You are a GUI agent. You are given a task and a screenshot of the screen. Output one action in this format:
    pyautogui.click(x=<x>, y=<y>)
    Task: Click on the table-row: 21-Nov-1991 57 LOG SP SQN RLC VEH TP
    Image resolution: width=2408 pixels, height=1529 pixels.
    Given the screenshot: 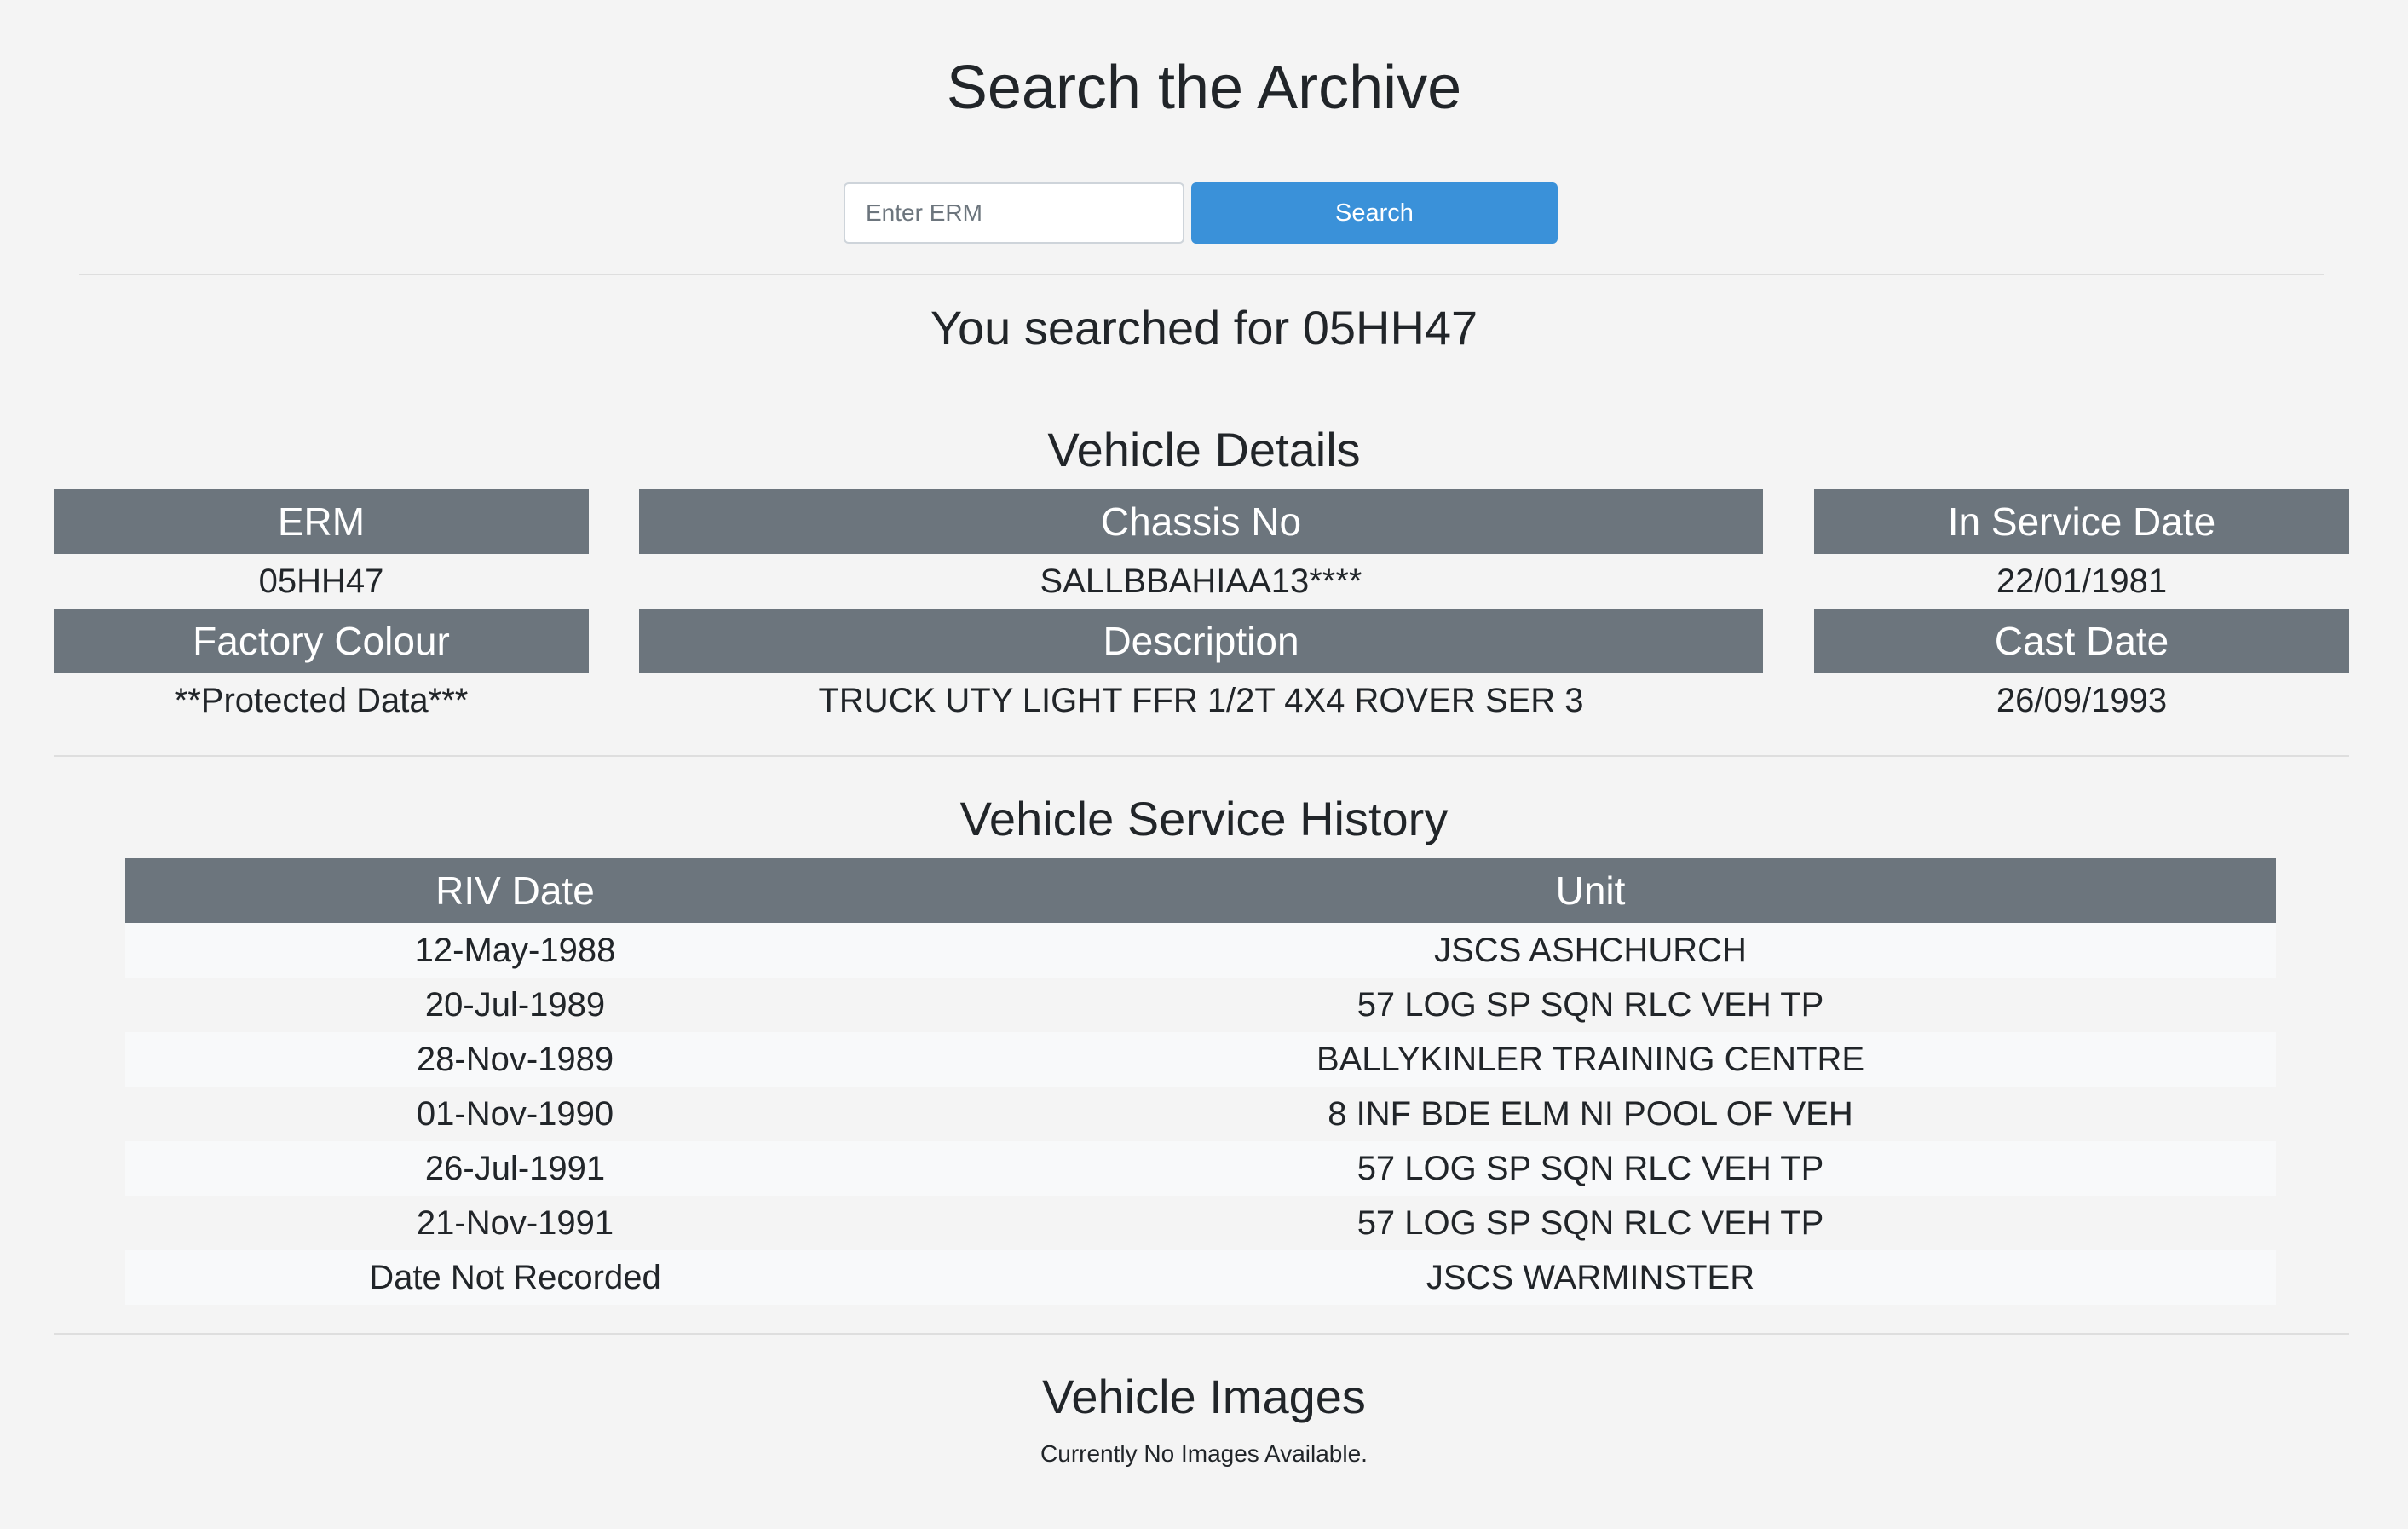 What is the action you would take?
    pyautogui.click(x=1200, y=1223)
    